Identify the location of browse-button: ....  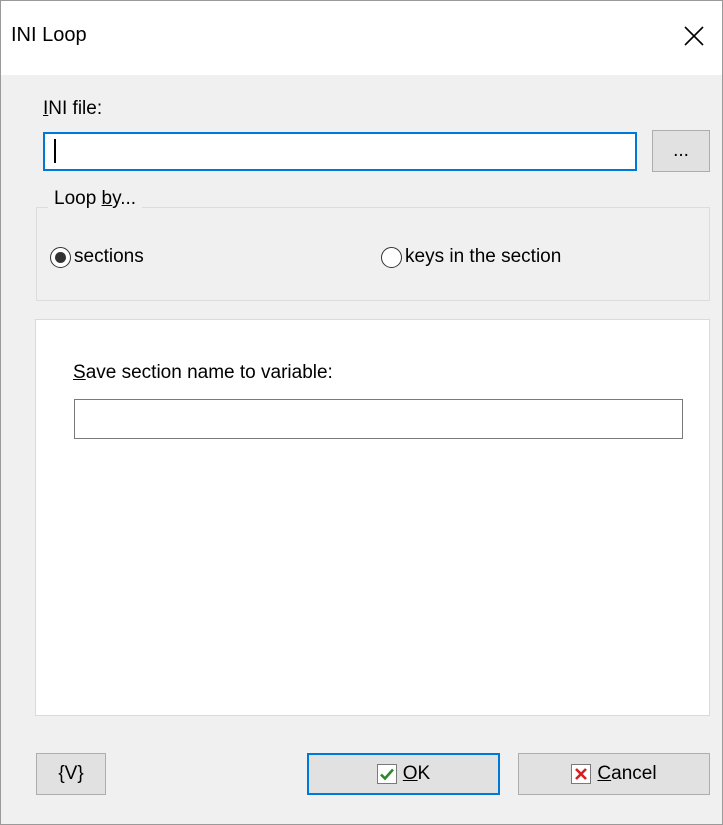
(681, 151).